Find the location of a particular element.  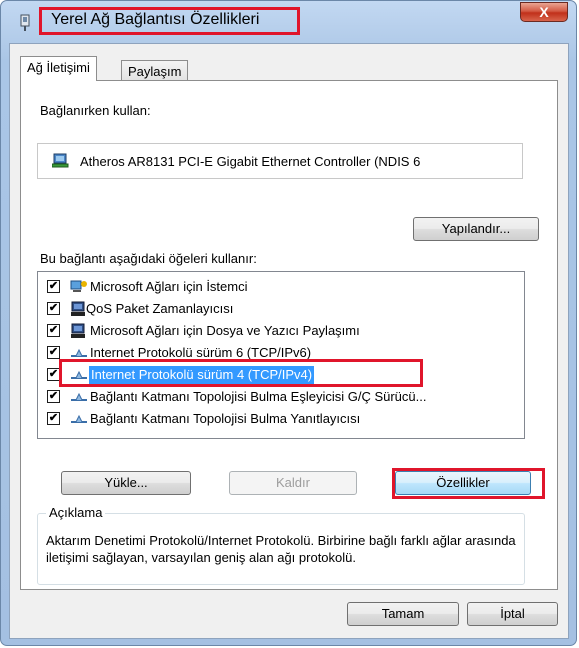

cancel-button: İptal is located at coordinates (512, 614).